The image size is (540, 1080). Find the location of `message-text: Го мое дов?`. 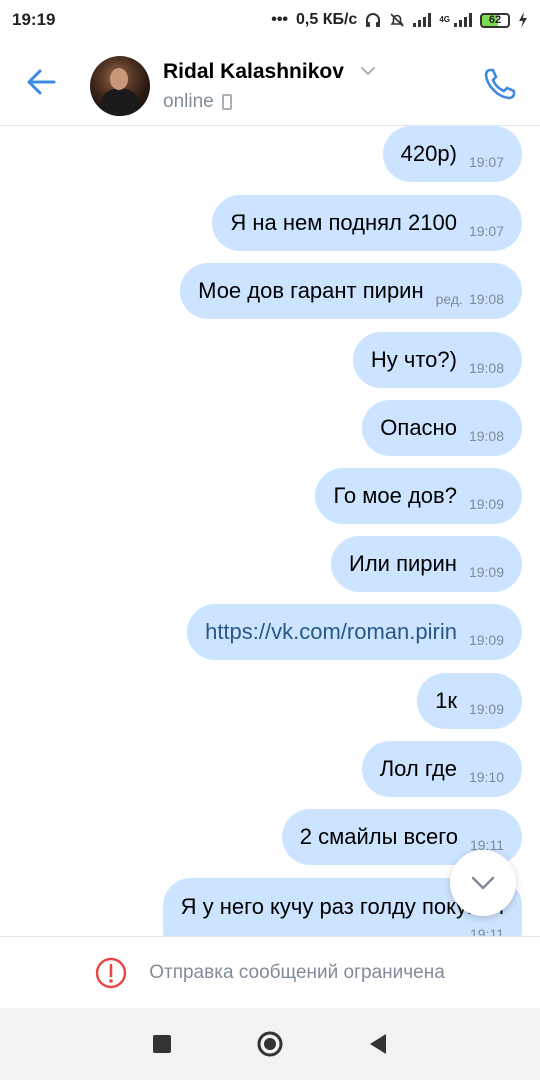

message-text: Го мое дов? is located at coordinates (395, 495).